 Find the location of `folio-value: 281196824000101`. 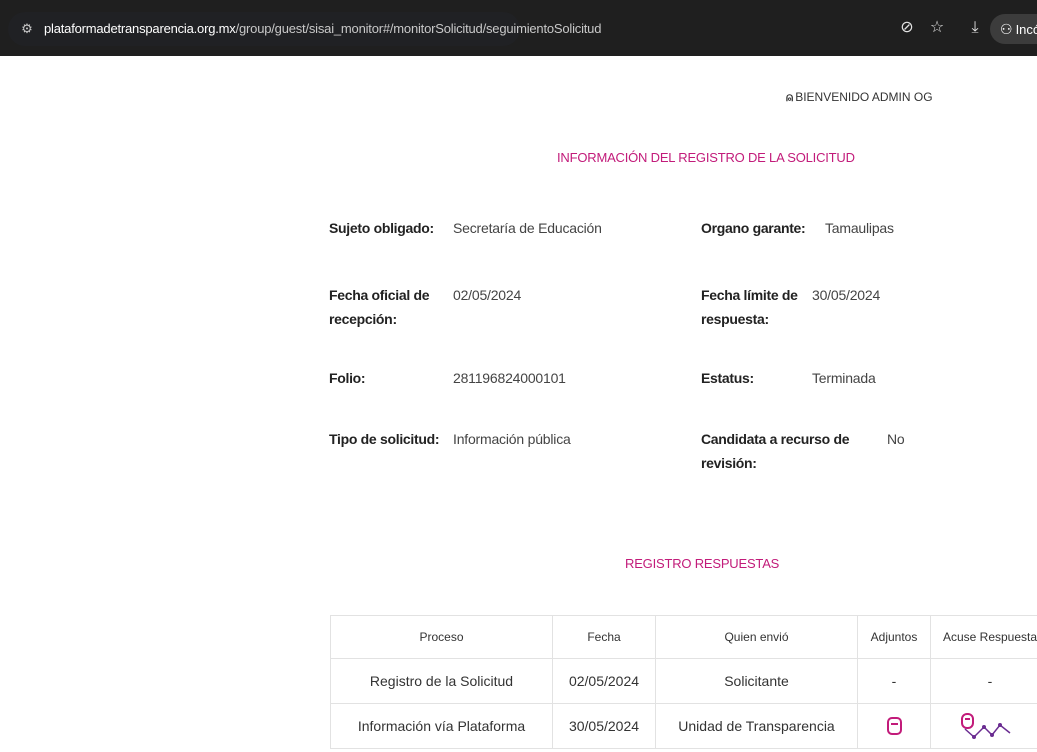

folio-value: 281196824000101 is located at coordinates (509, 378).